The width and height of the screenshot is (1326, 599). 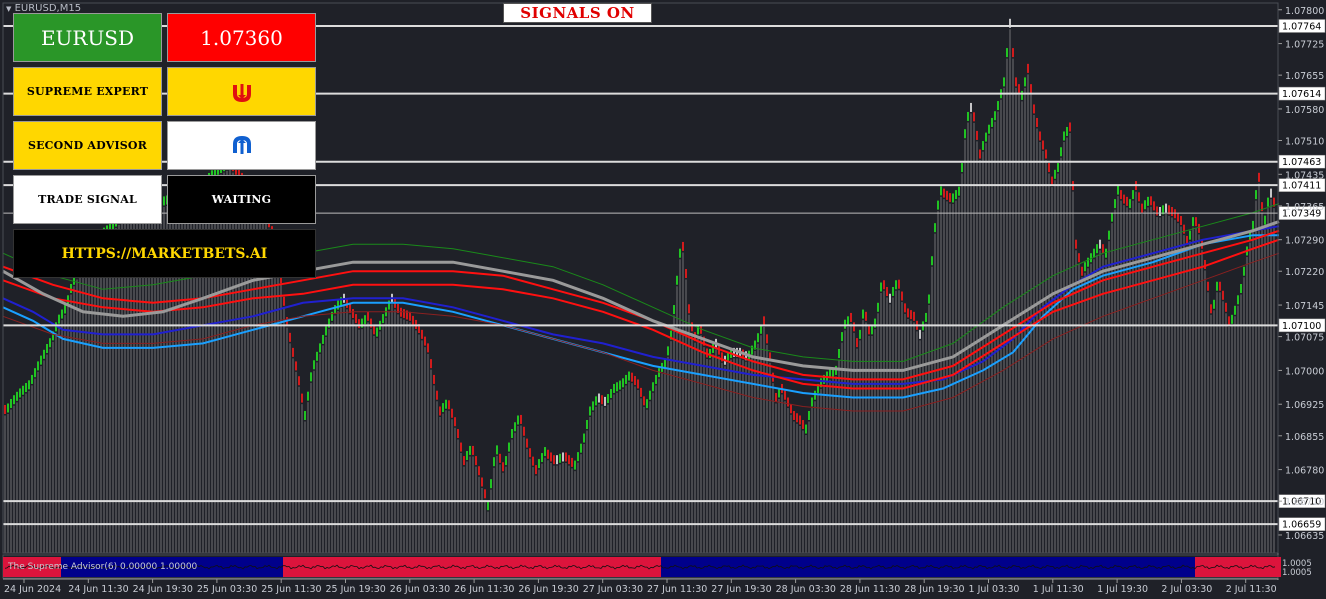 I want to click on time-label: 1 Jul 19:30, so click(x=1122, y=589).